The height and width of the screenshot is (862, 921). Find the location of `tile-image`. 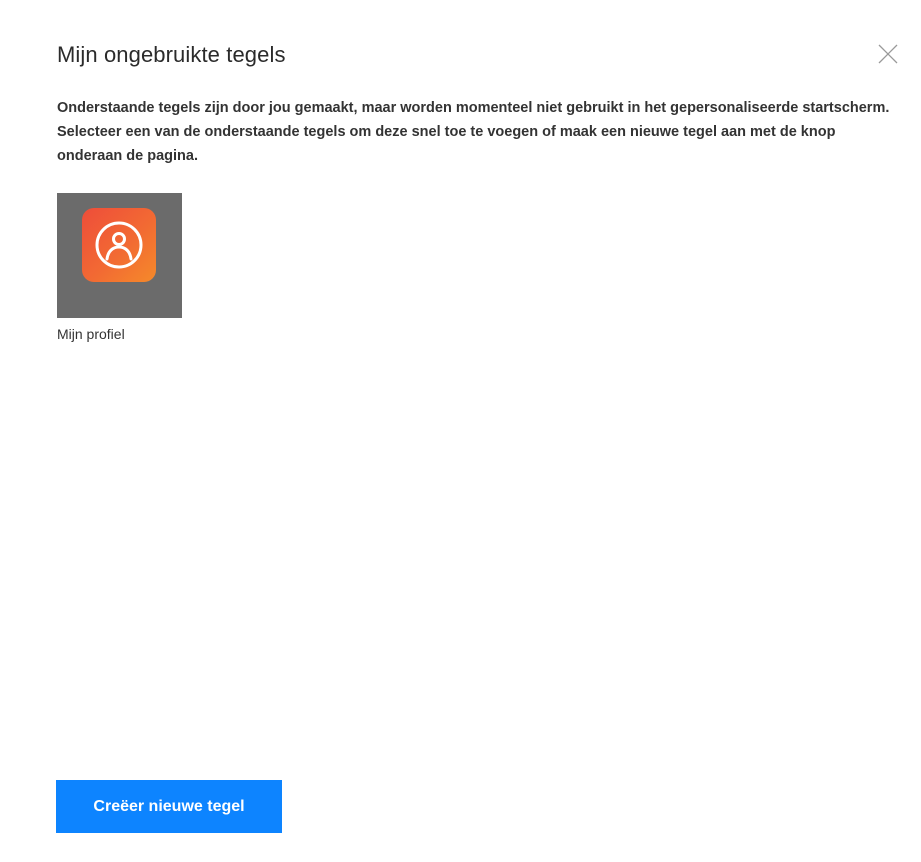

tile-image is located at coordinates (119, 255).